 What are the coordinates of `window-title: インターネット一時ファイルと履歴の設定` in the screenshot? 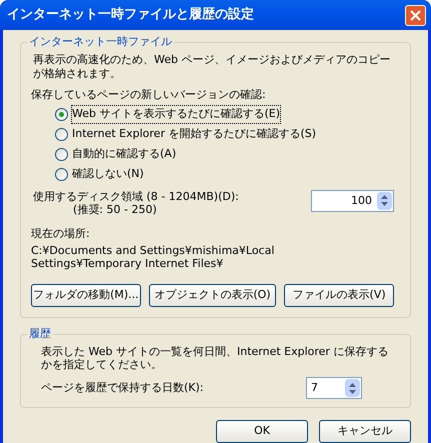 It's located at (130, 15).